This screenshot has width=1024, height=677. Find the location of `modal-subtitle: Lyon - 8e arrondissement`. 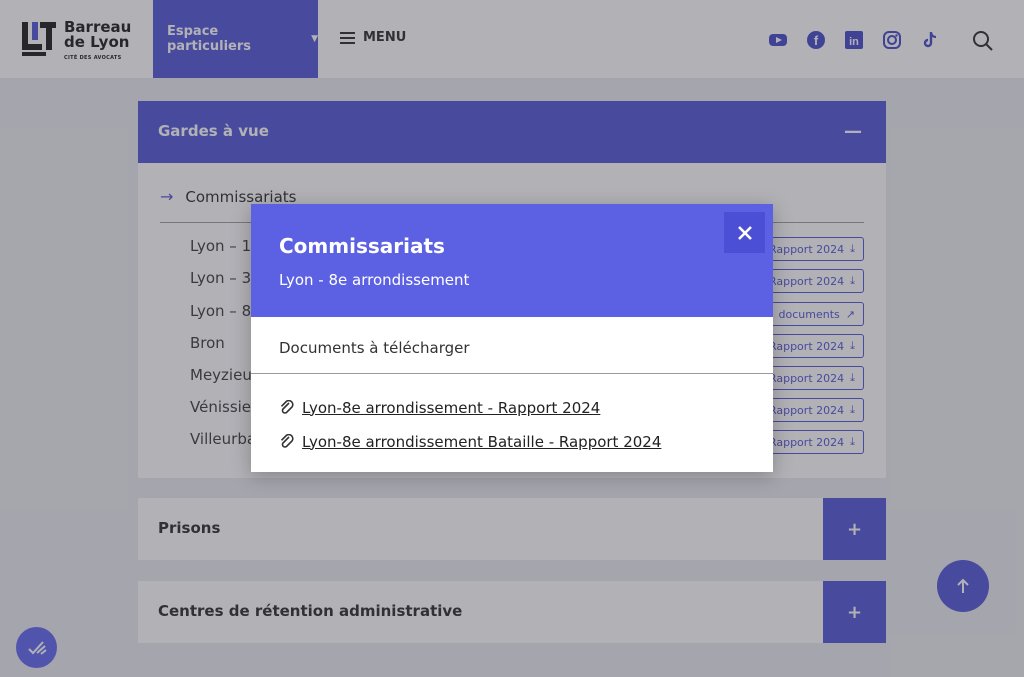

modal-subtitle: Lyon - 8e arrondissement is located at coordinates (374, 280).